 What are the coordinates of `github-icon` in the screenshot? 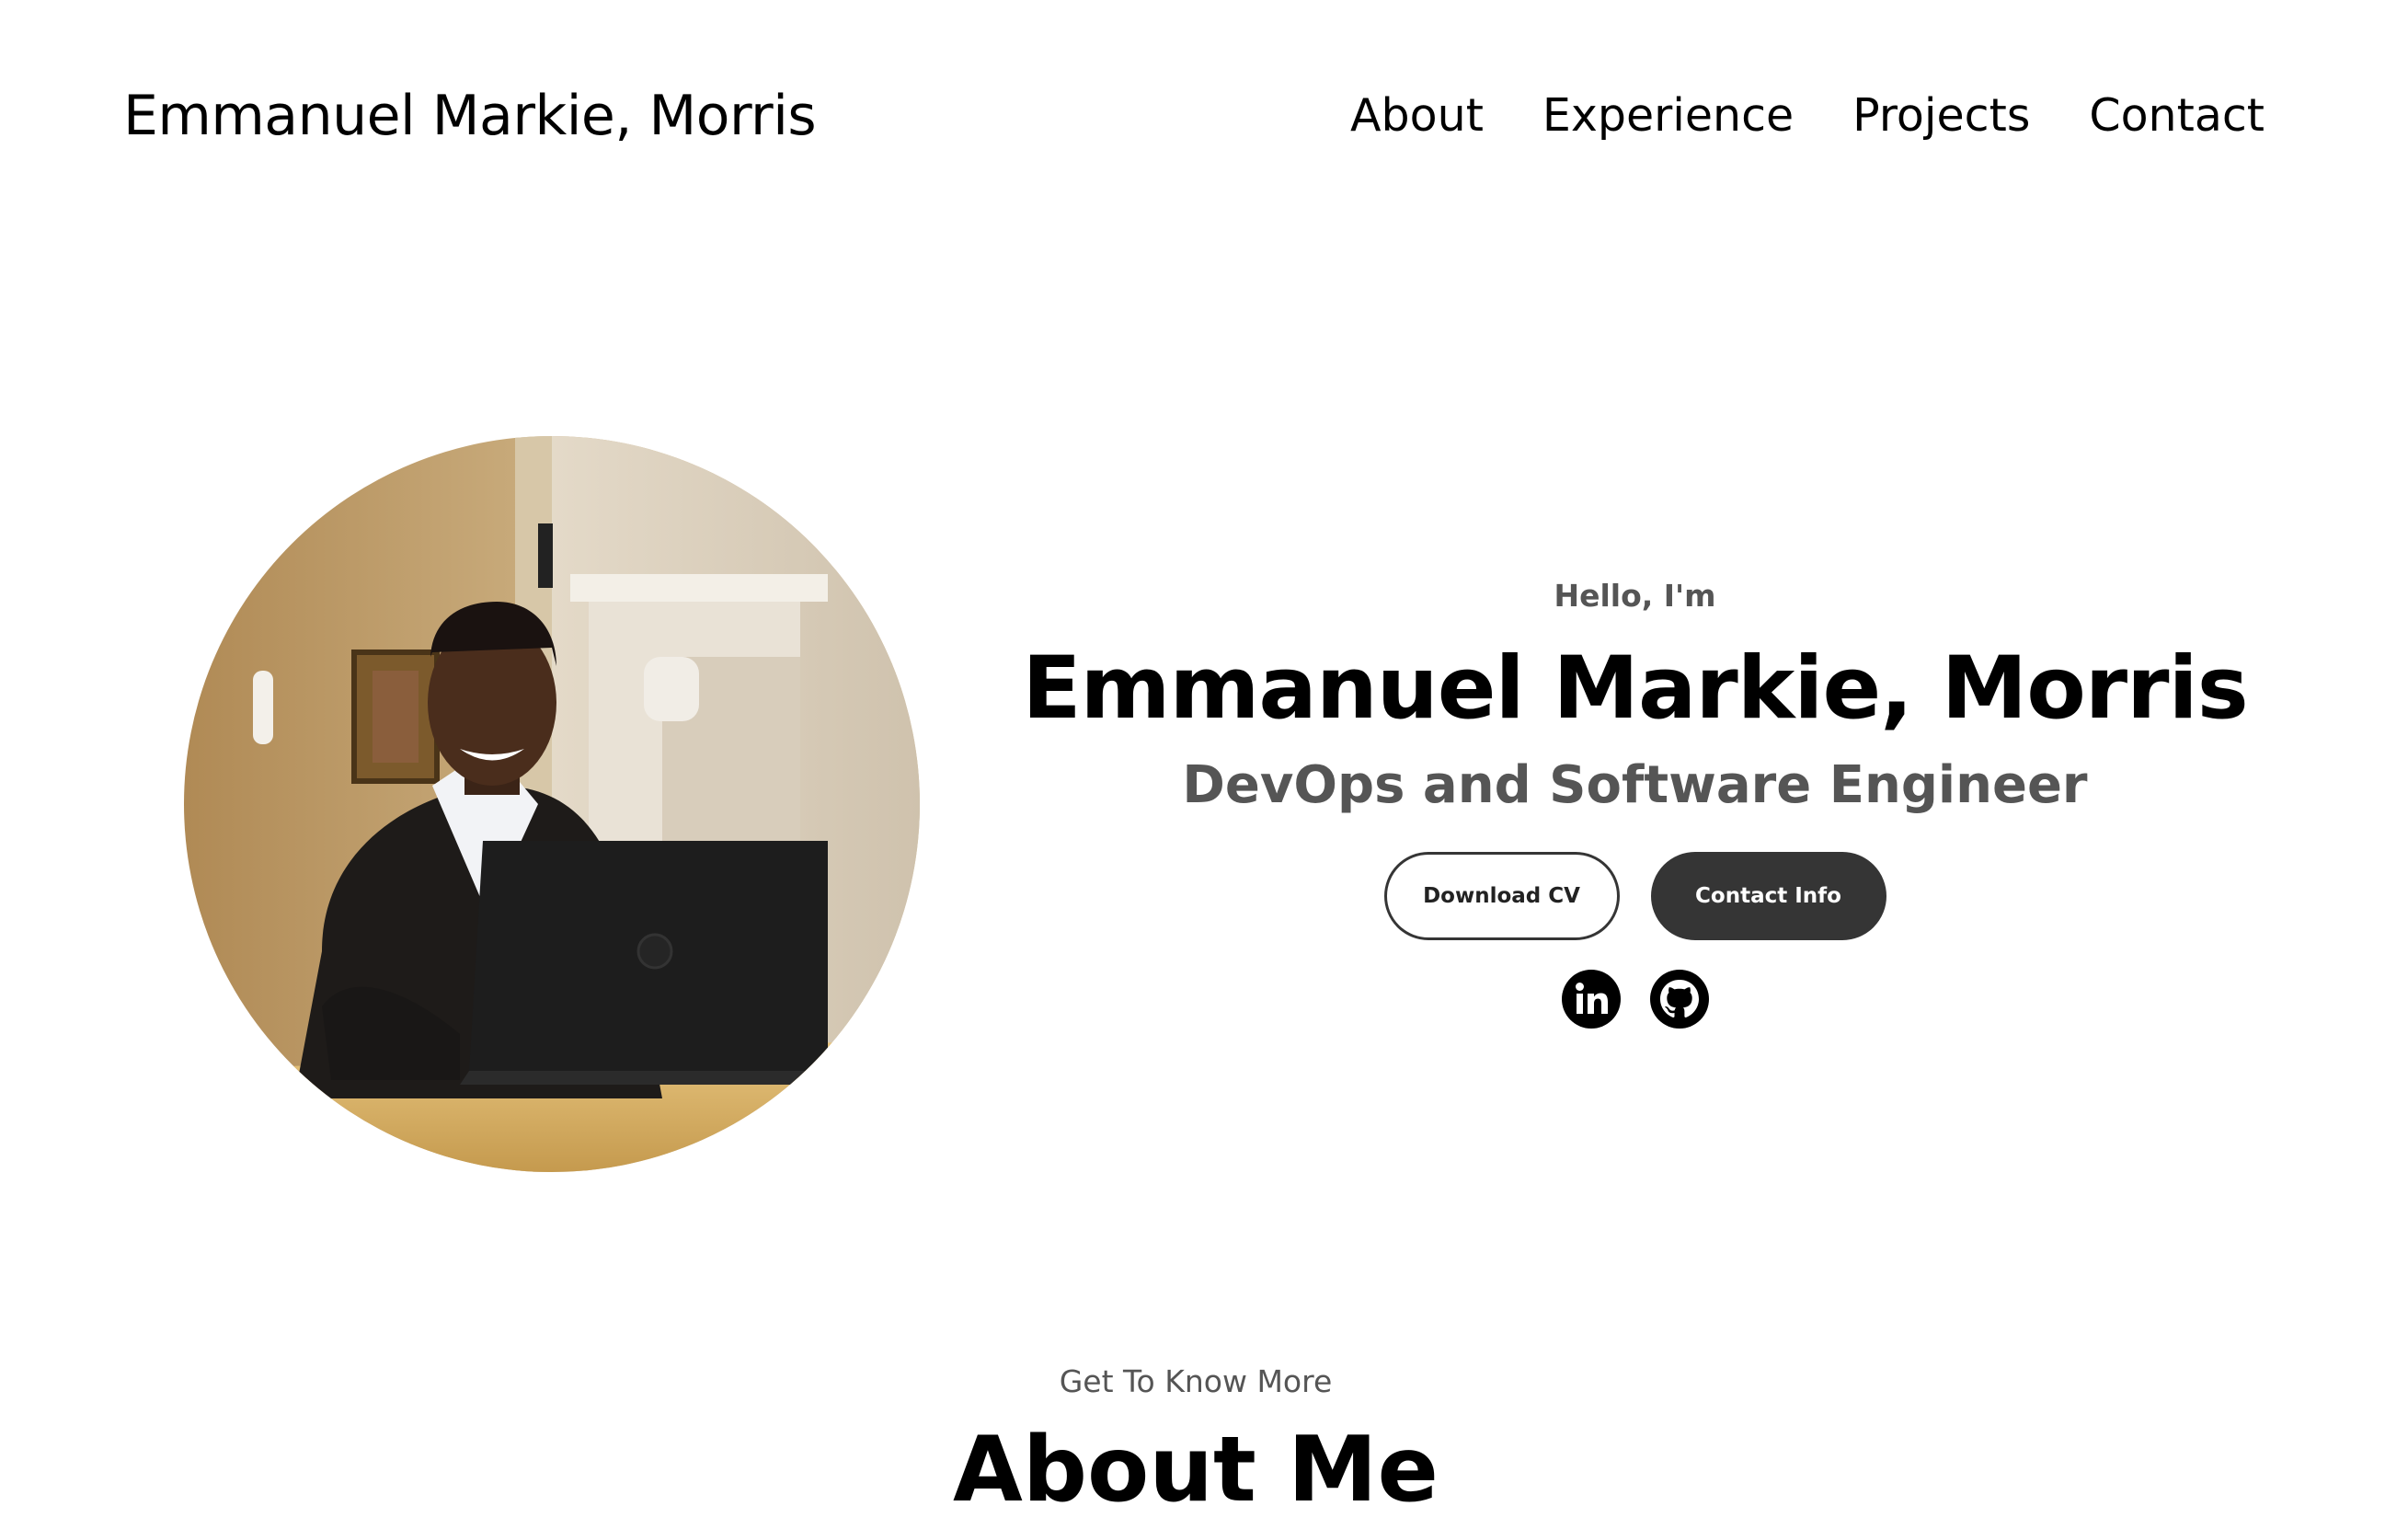 It's located at (1679, 1000).